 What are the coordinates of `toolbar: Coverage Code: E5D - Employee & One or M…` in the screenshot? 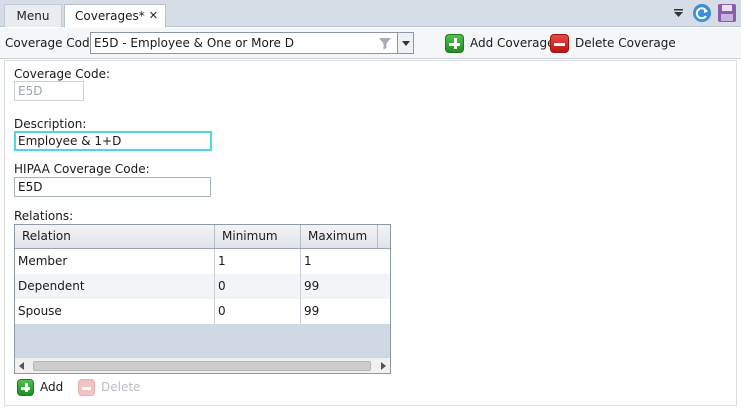 It's located at (370, 43).